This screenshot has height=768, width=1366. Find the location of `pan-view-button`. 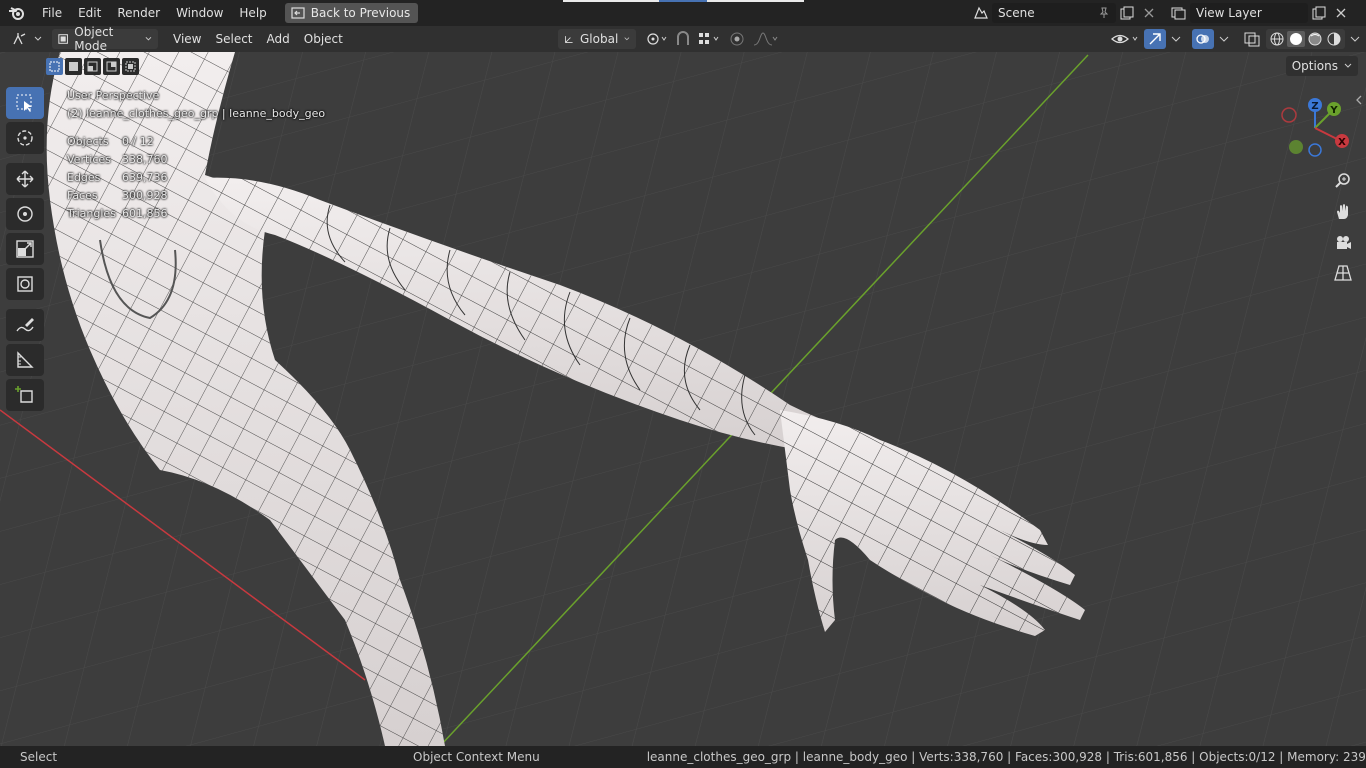

pan-view-button is located at coordinates (1343, 212).